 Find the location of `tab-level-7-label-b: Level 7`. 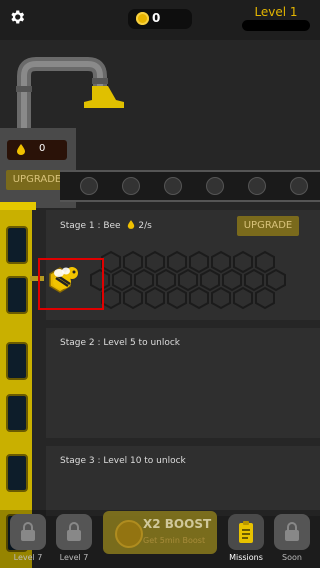

tab-level-7-label-b: Level 7 is located at coordinates (74, 557).